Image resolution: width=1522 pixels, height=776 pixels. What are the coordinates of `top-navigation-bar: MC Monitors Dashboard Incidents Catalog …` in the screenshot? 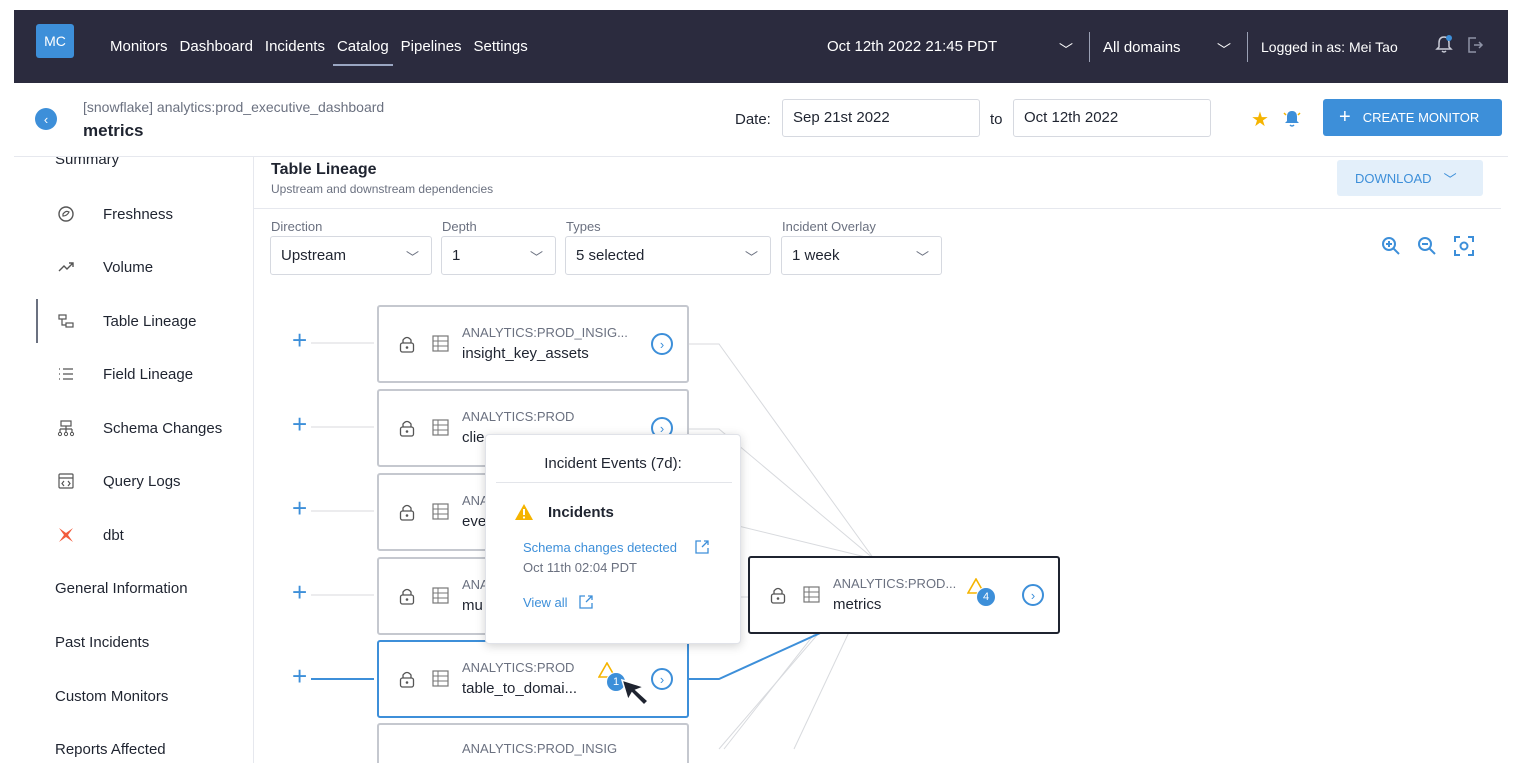 It's located at (761, 46).